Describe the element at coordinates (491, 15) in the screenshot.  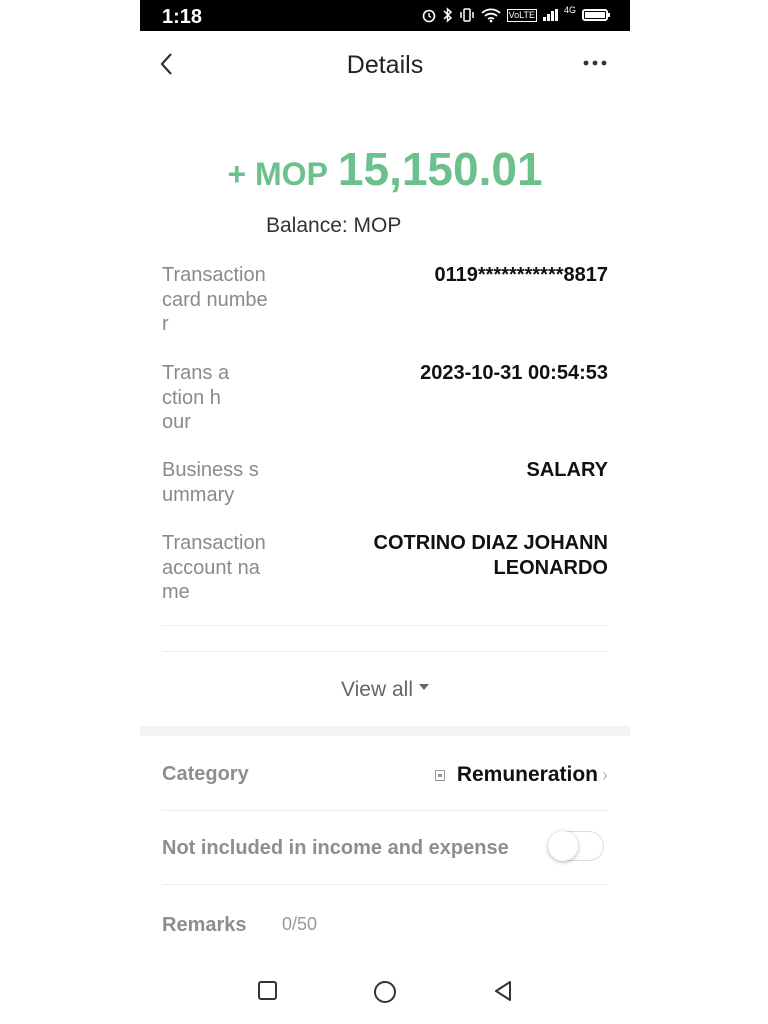
I see `wifi-icon` at that location.